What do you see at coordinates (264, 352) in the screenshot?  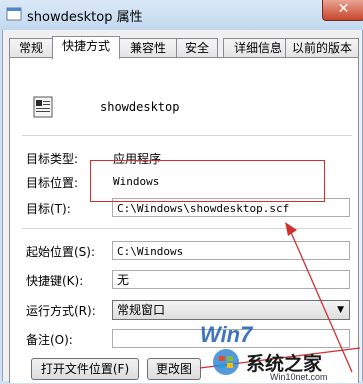 I see `watermark-logo: Win7 系统之家 Win10net.com` at bounding box center [264, 352].